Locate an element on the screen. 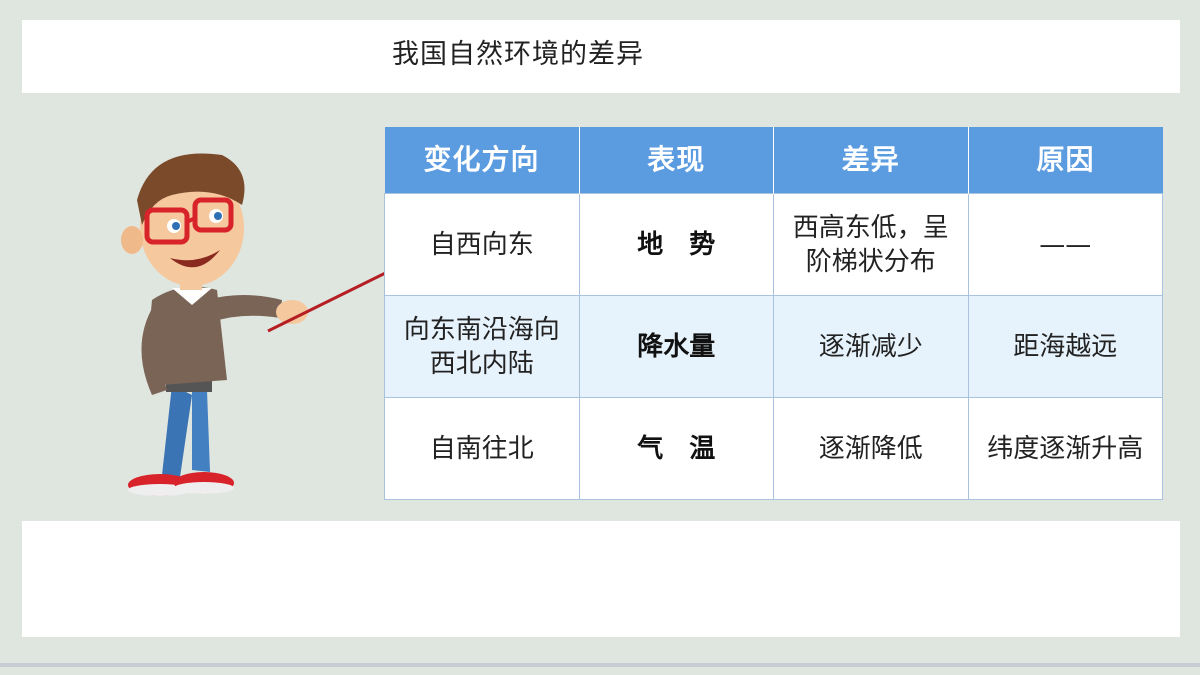  cell-difference: 逐渐降低 is located at coordinates (871, 448).